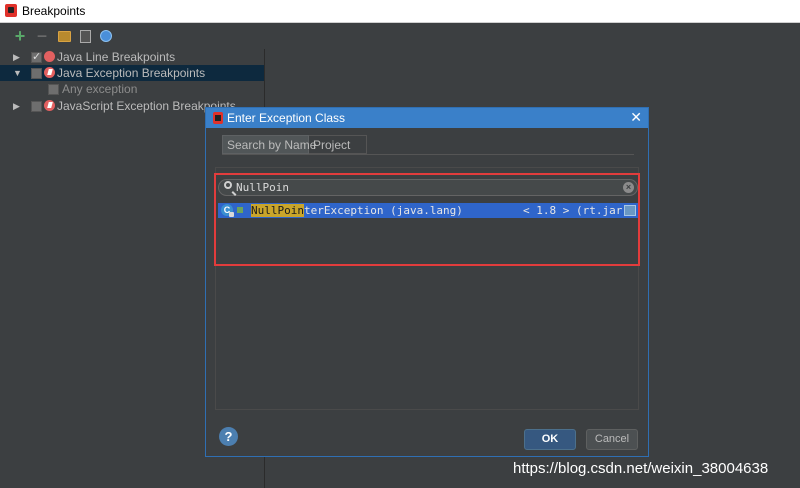  I want to click on tree-item-label: Any exception, so click(100, 89).